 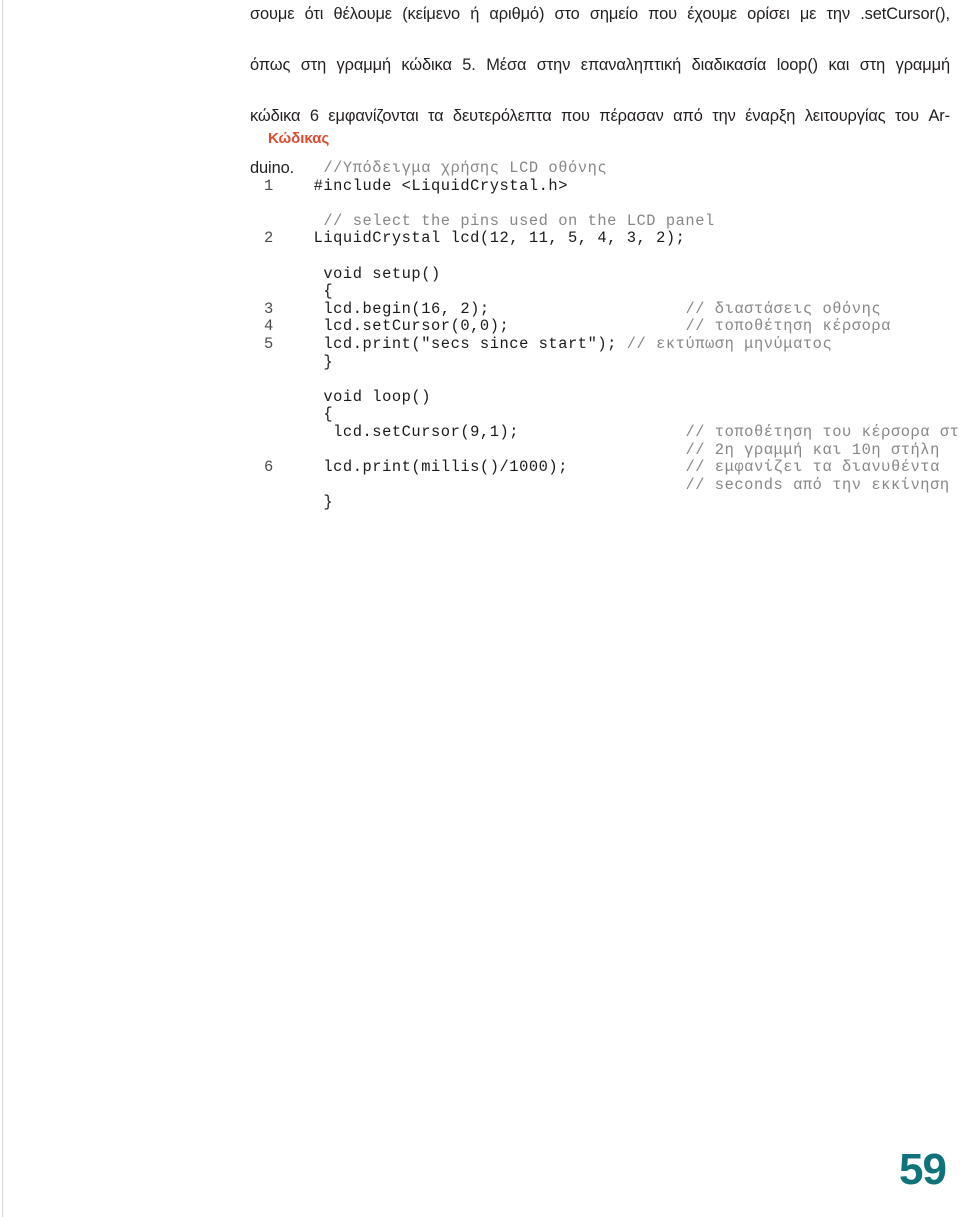 I want to click on code-line-text: // 2η γραμμή και 10η στήλη, so click(x=624, y=450).